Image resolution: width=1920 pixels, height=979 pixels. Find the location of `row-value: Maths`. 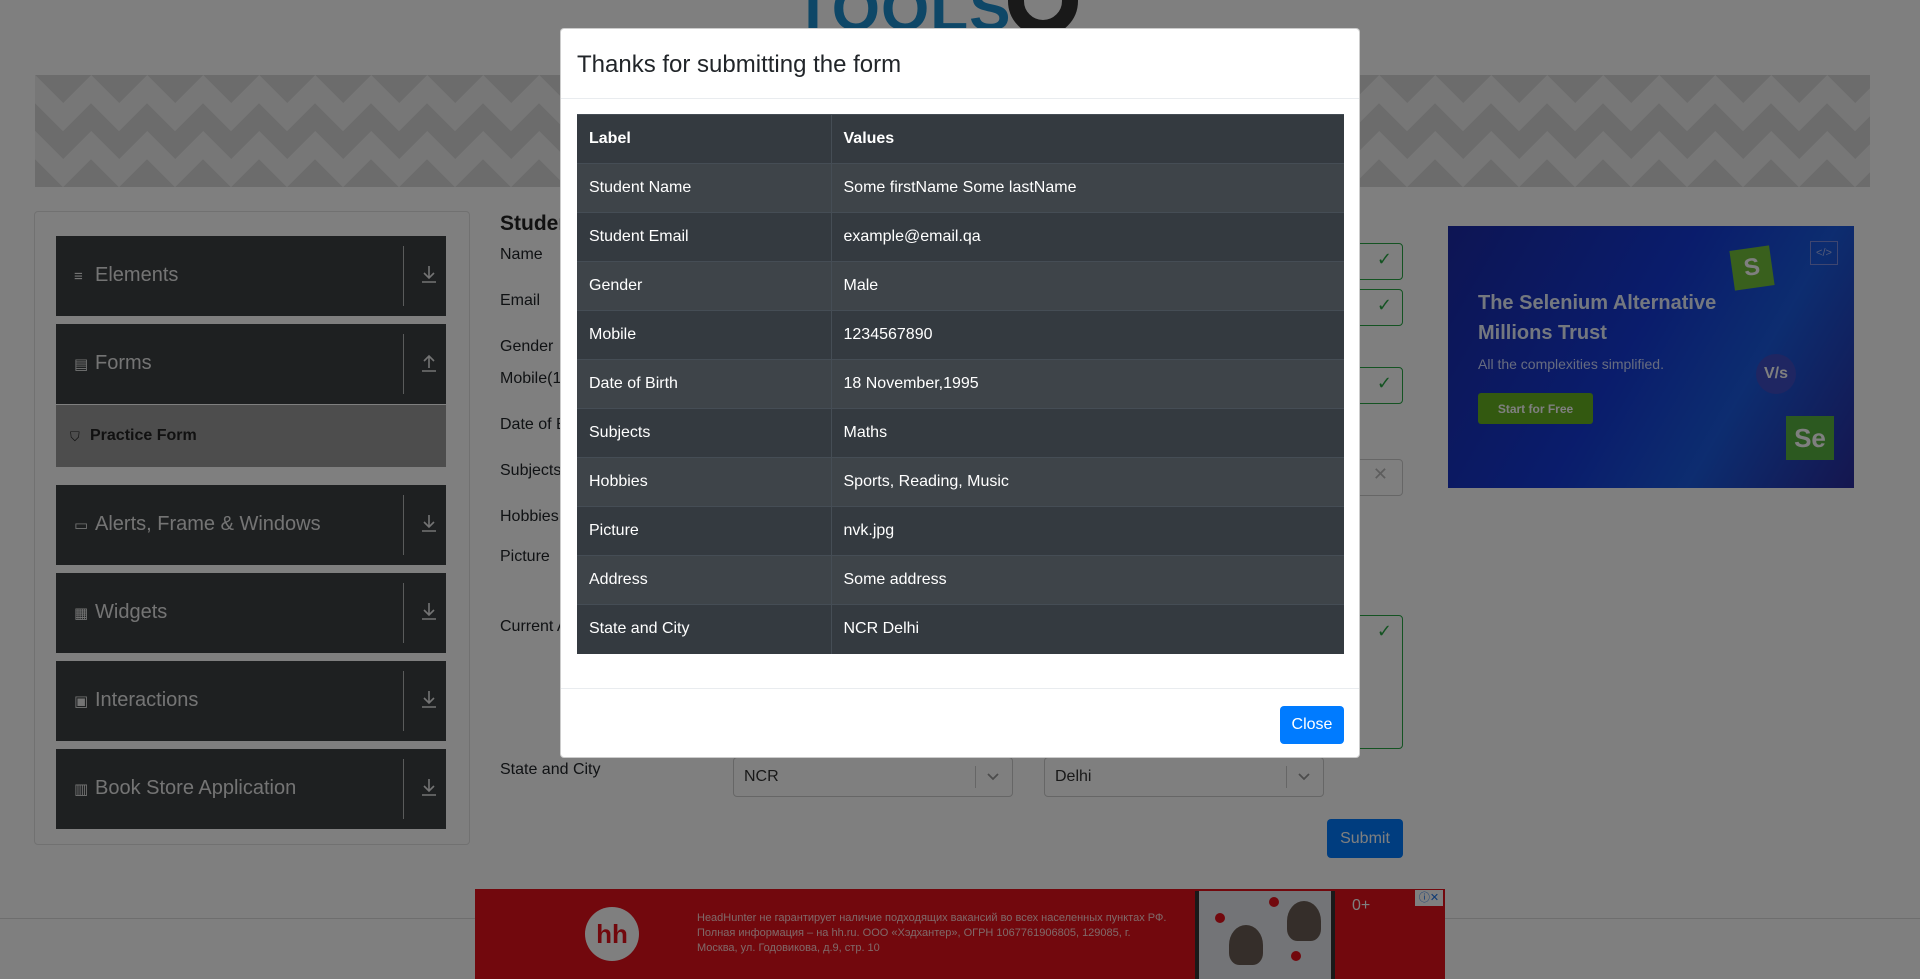

row-value: Maths is located at coordinates (1087, 433).